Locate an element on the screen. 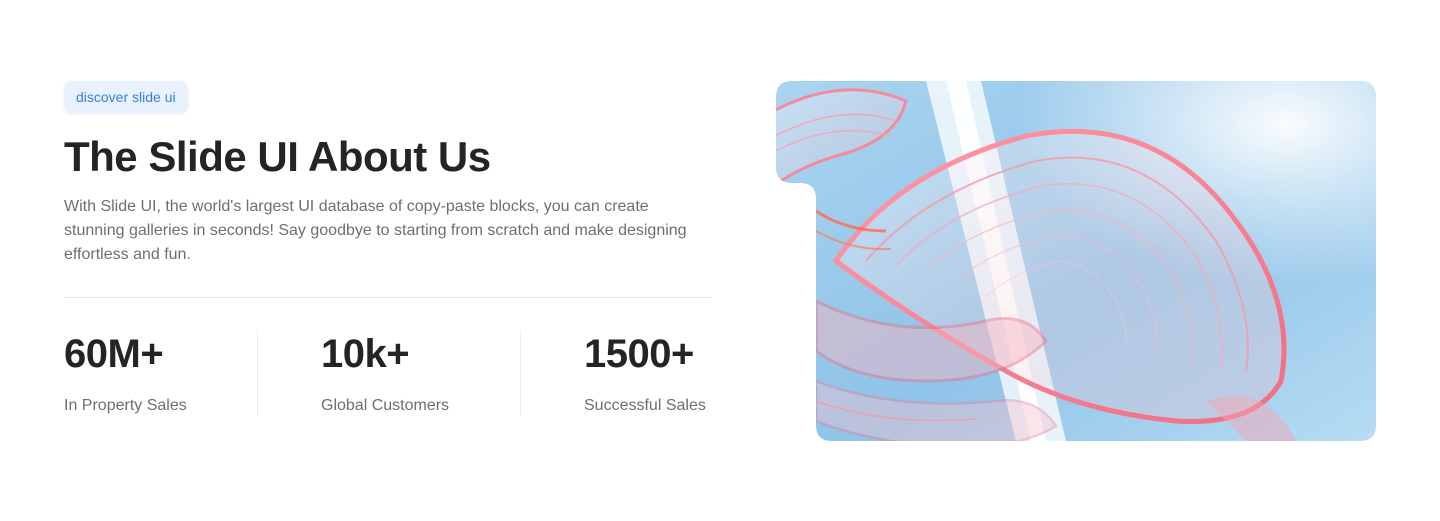 The image size is (1440, 521). stat-global-customers: 10k+ Global Customers is located at coordinates (385, 373).